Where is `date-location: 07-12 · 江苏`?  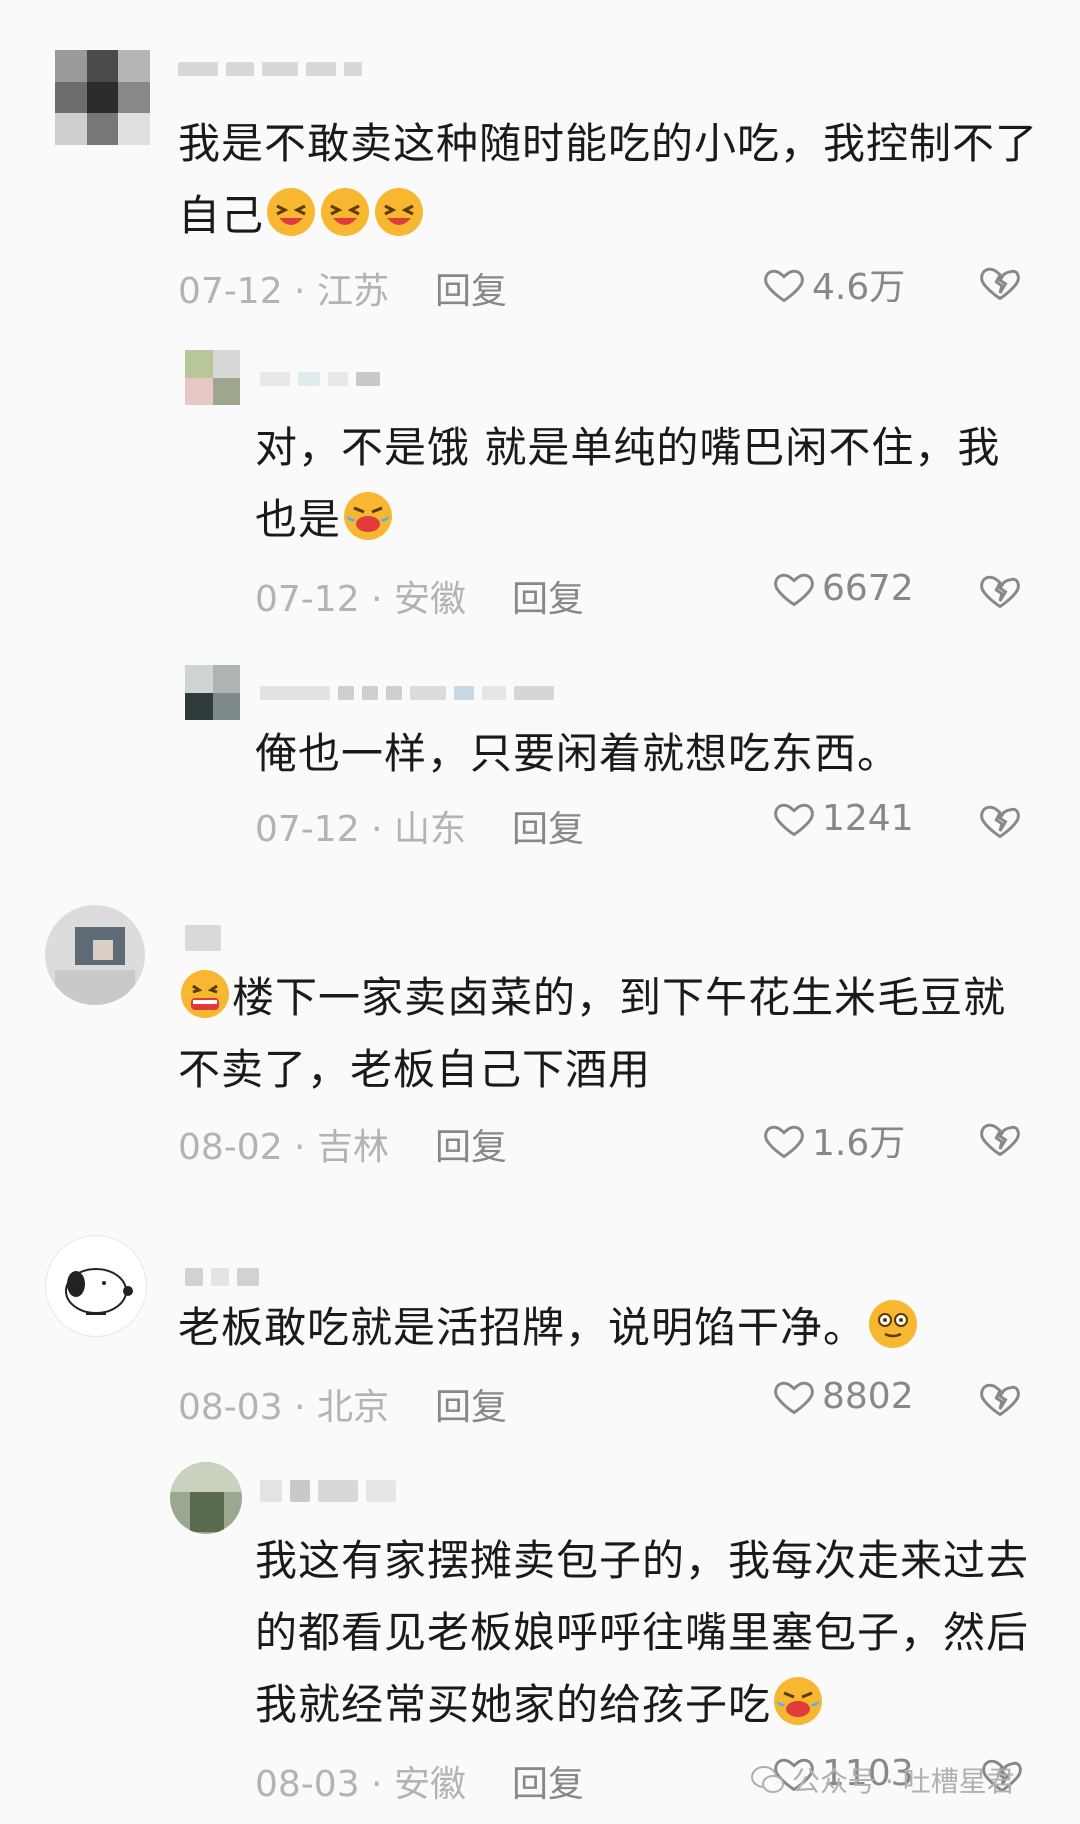
date-location: 07-12 · 江苏 is located at coordinates (283, 291).